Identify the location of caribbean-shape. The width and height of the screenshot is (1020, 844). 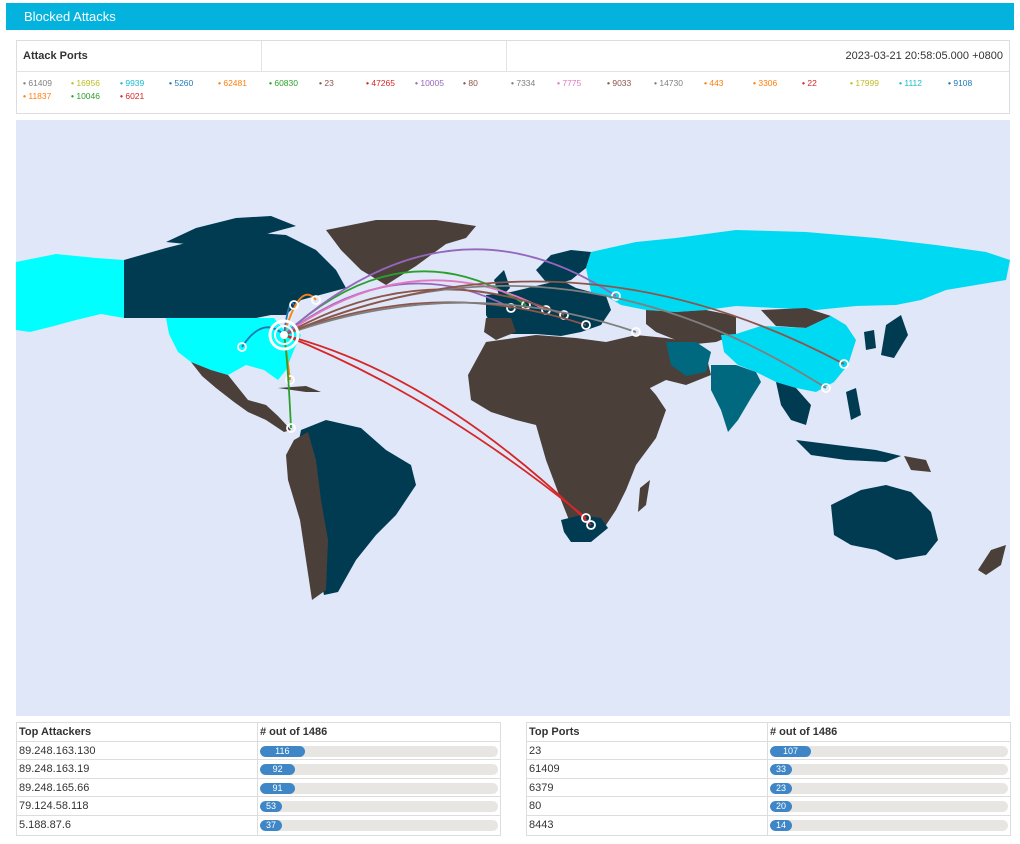
(299, 389).